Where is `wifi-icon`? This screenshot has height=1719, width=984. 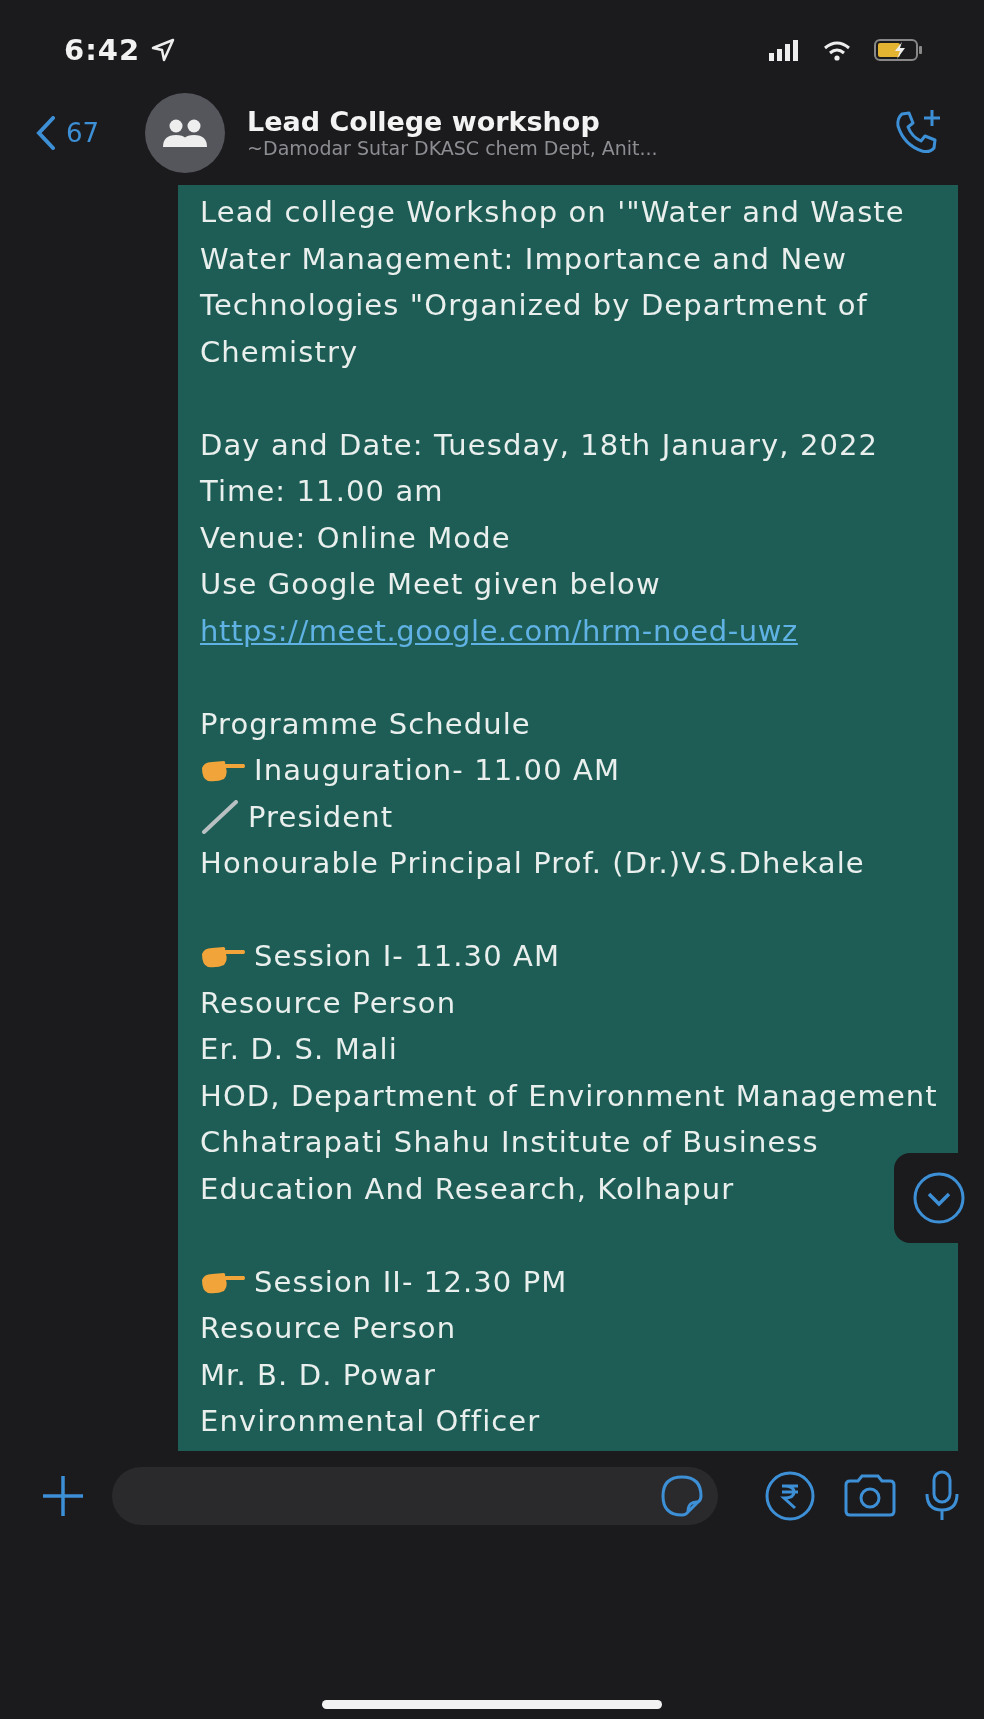 wifi-icon is located at coordinates (837, 50).